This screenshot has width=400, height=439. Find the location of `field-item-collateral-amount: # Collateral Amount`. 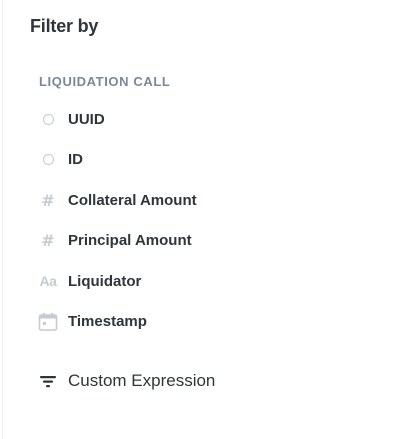

field-item-collateral-amount: # Collateral Amount is located at coordinates (201, 200).